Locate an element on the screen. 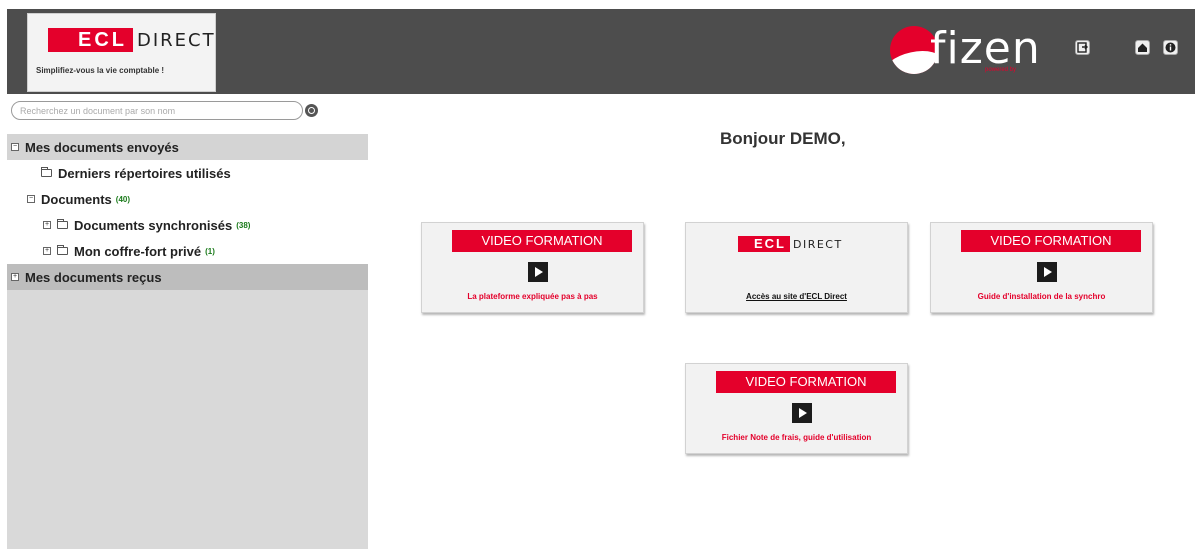  tree-label: Documents synchronisés is located at coordinates (153, 225).